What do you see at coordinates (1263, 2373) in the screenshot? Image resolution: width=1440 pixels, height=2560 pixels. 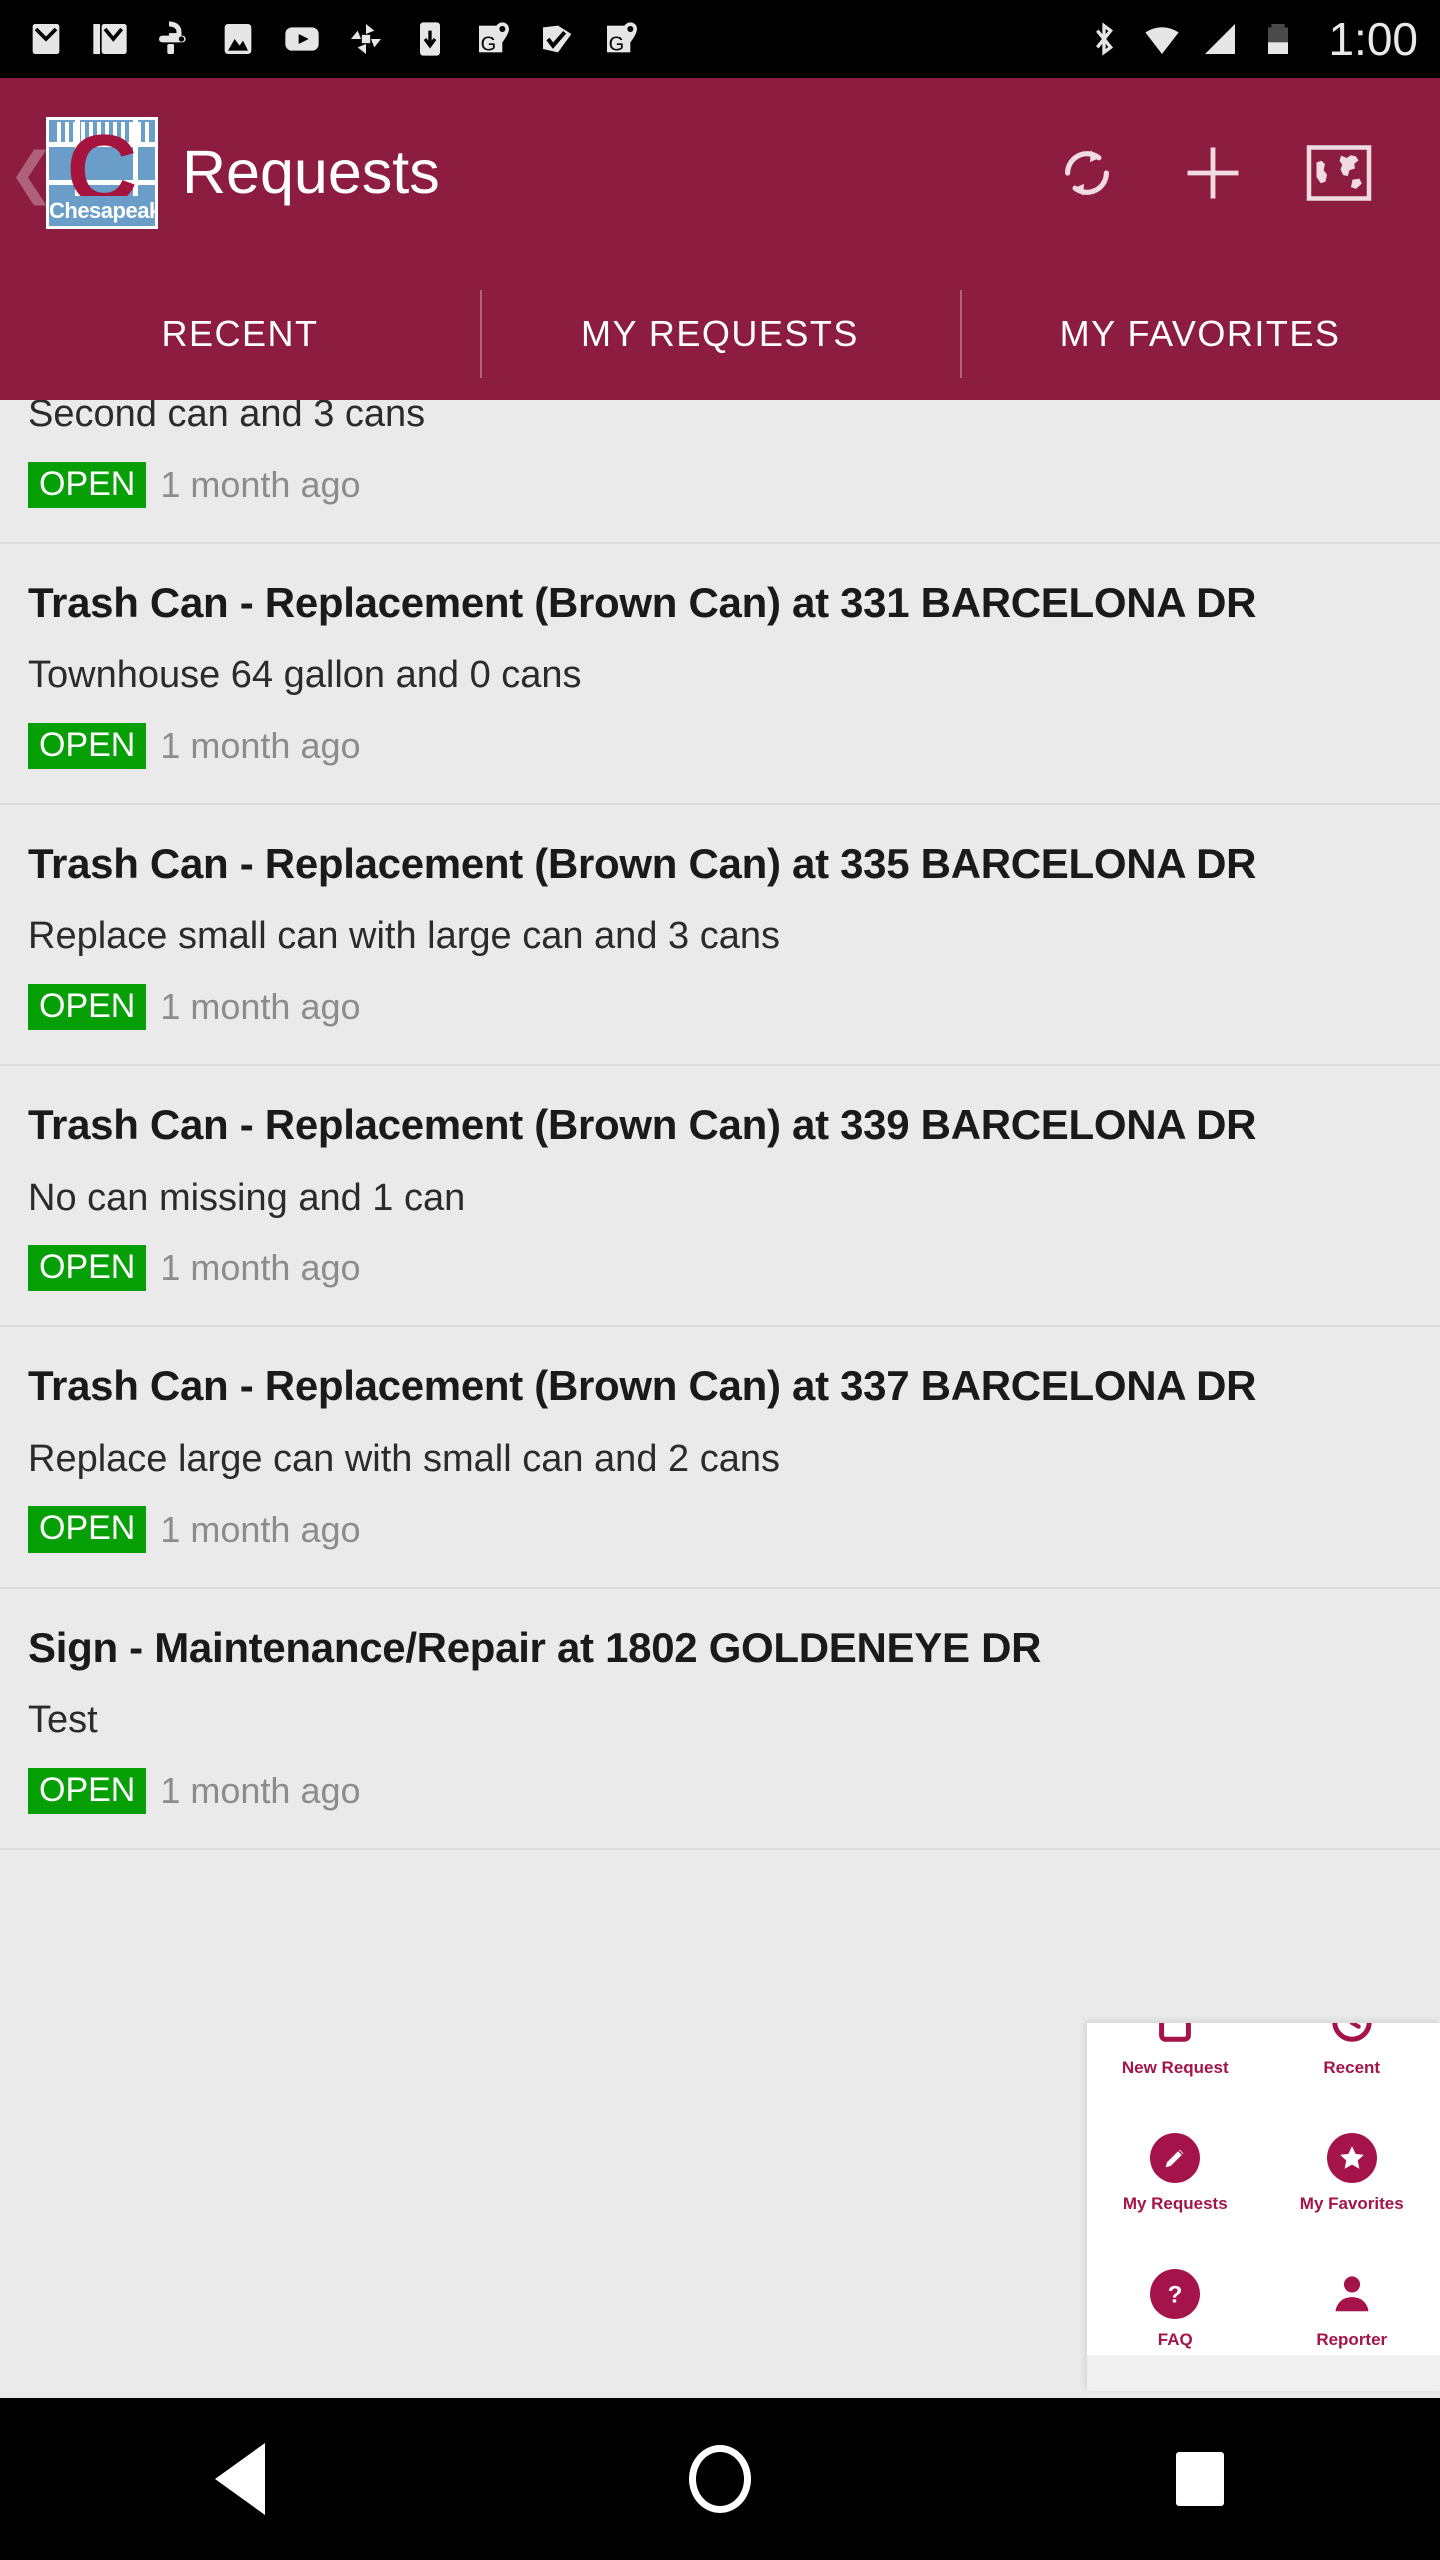 I see `panel-footer-bar` at bounding box center [1263, 2373].